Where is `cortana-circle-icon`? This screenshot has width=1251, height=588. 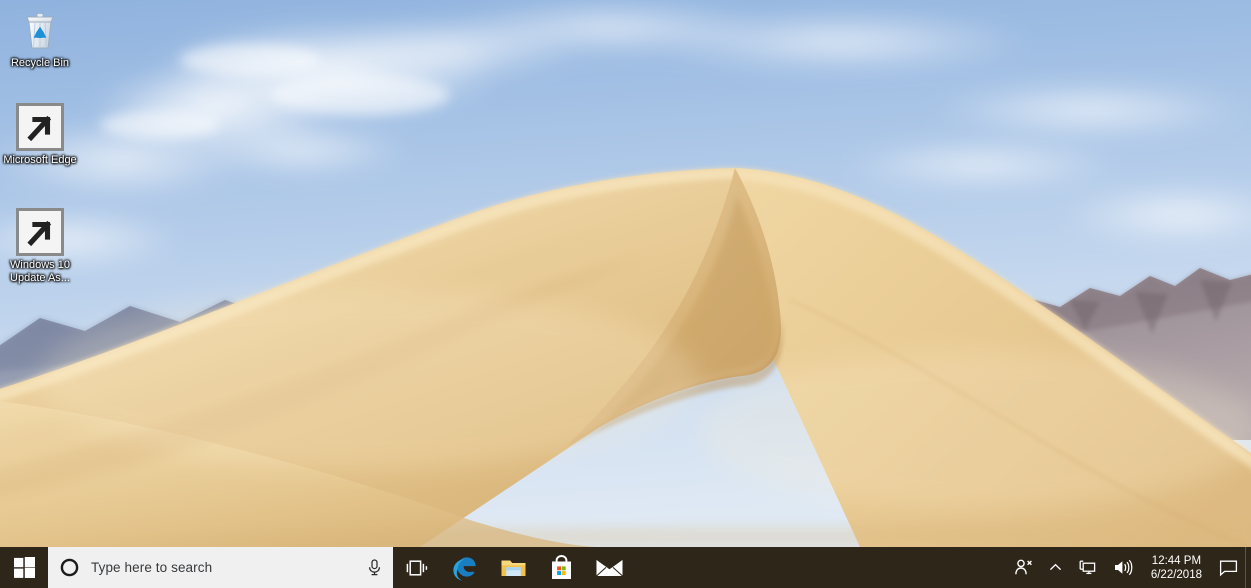 cortana-circle-icon is located at coordinates (69, 567).